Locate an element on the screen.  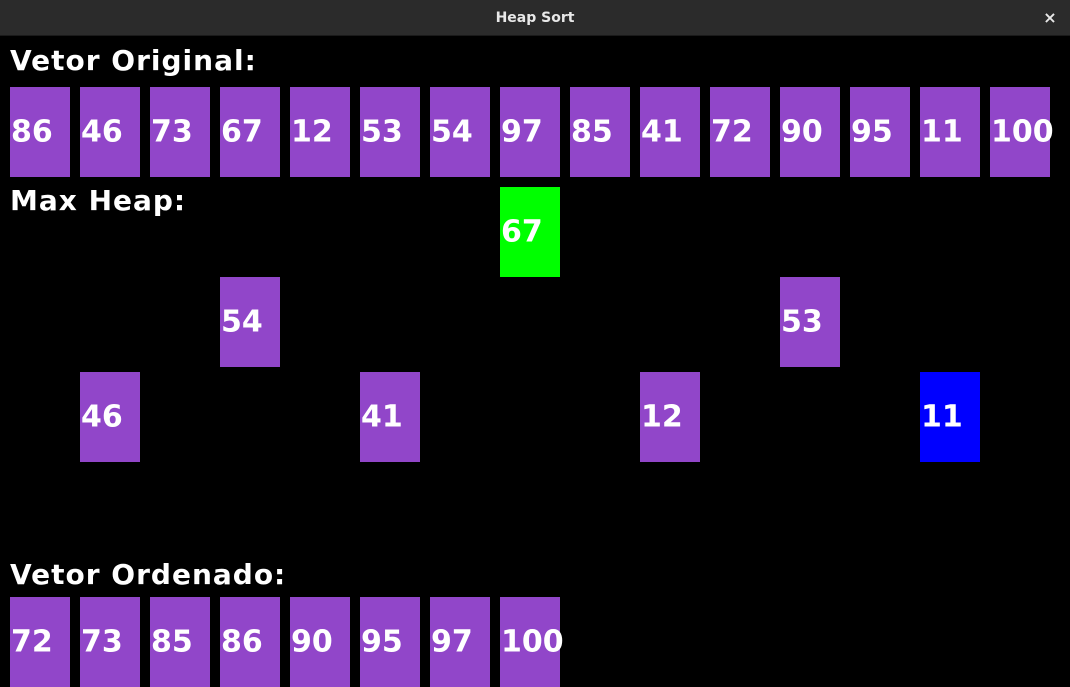
original-array-cell: 41 is located at coordinates (670, 132).